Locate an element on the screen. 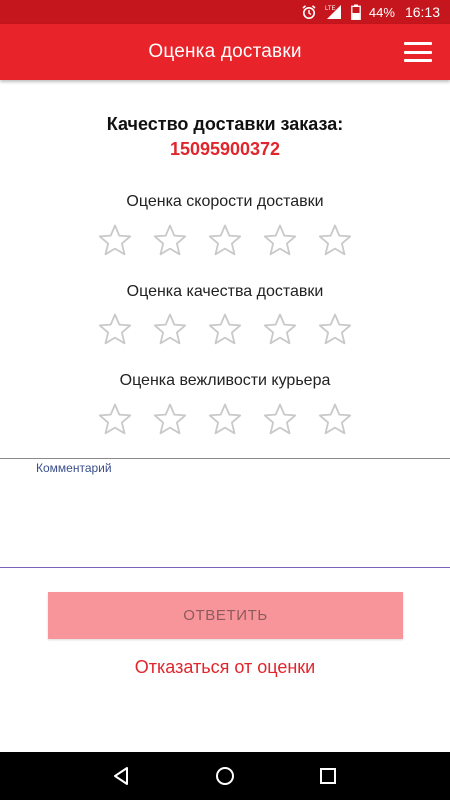 The width and height of the screenshot is (450, 800). stars-row-speed is located at coordinates (225, 241).